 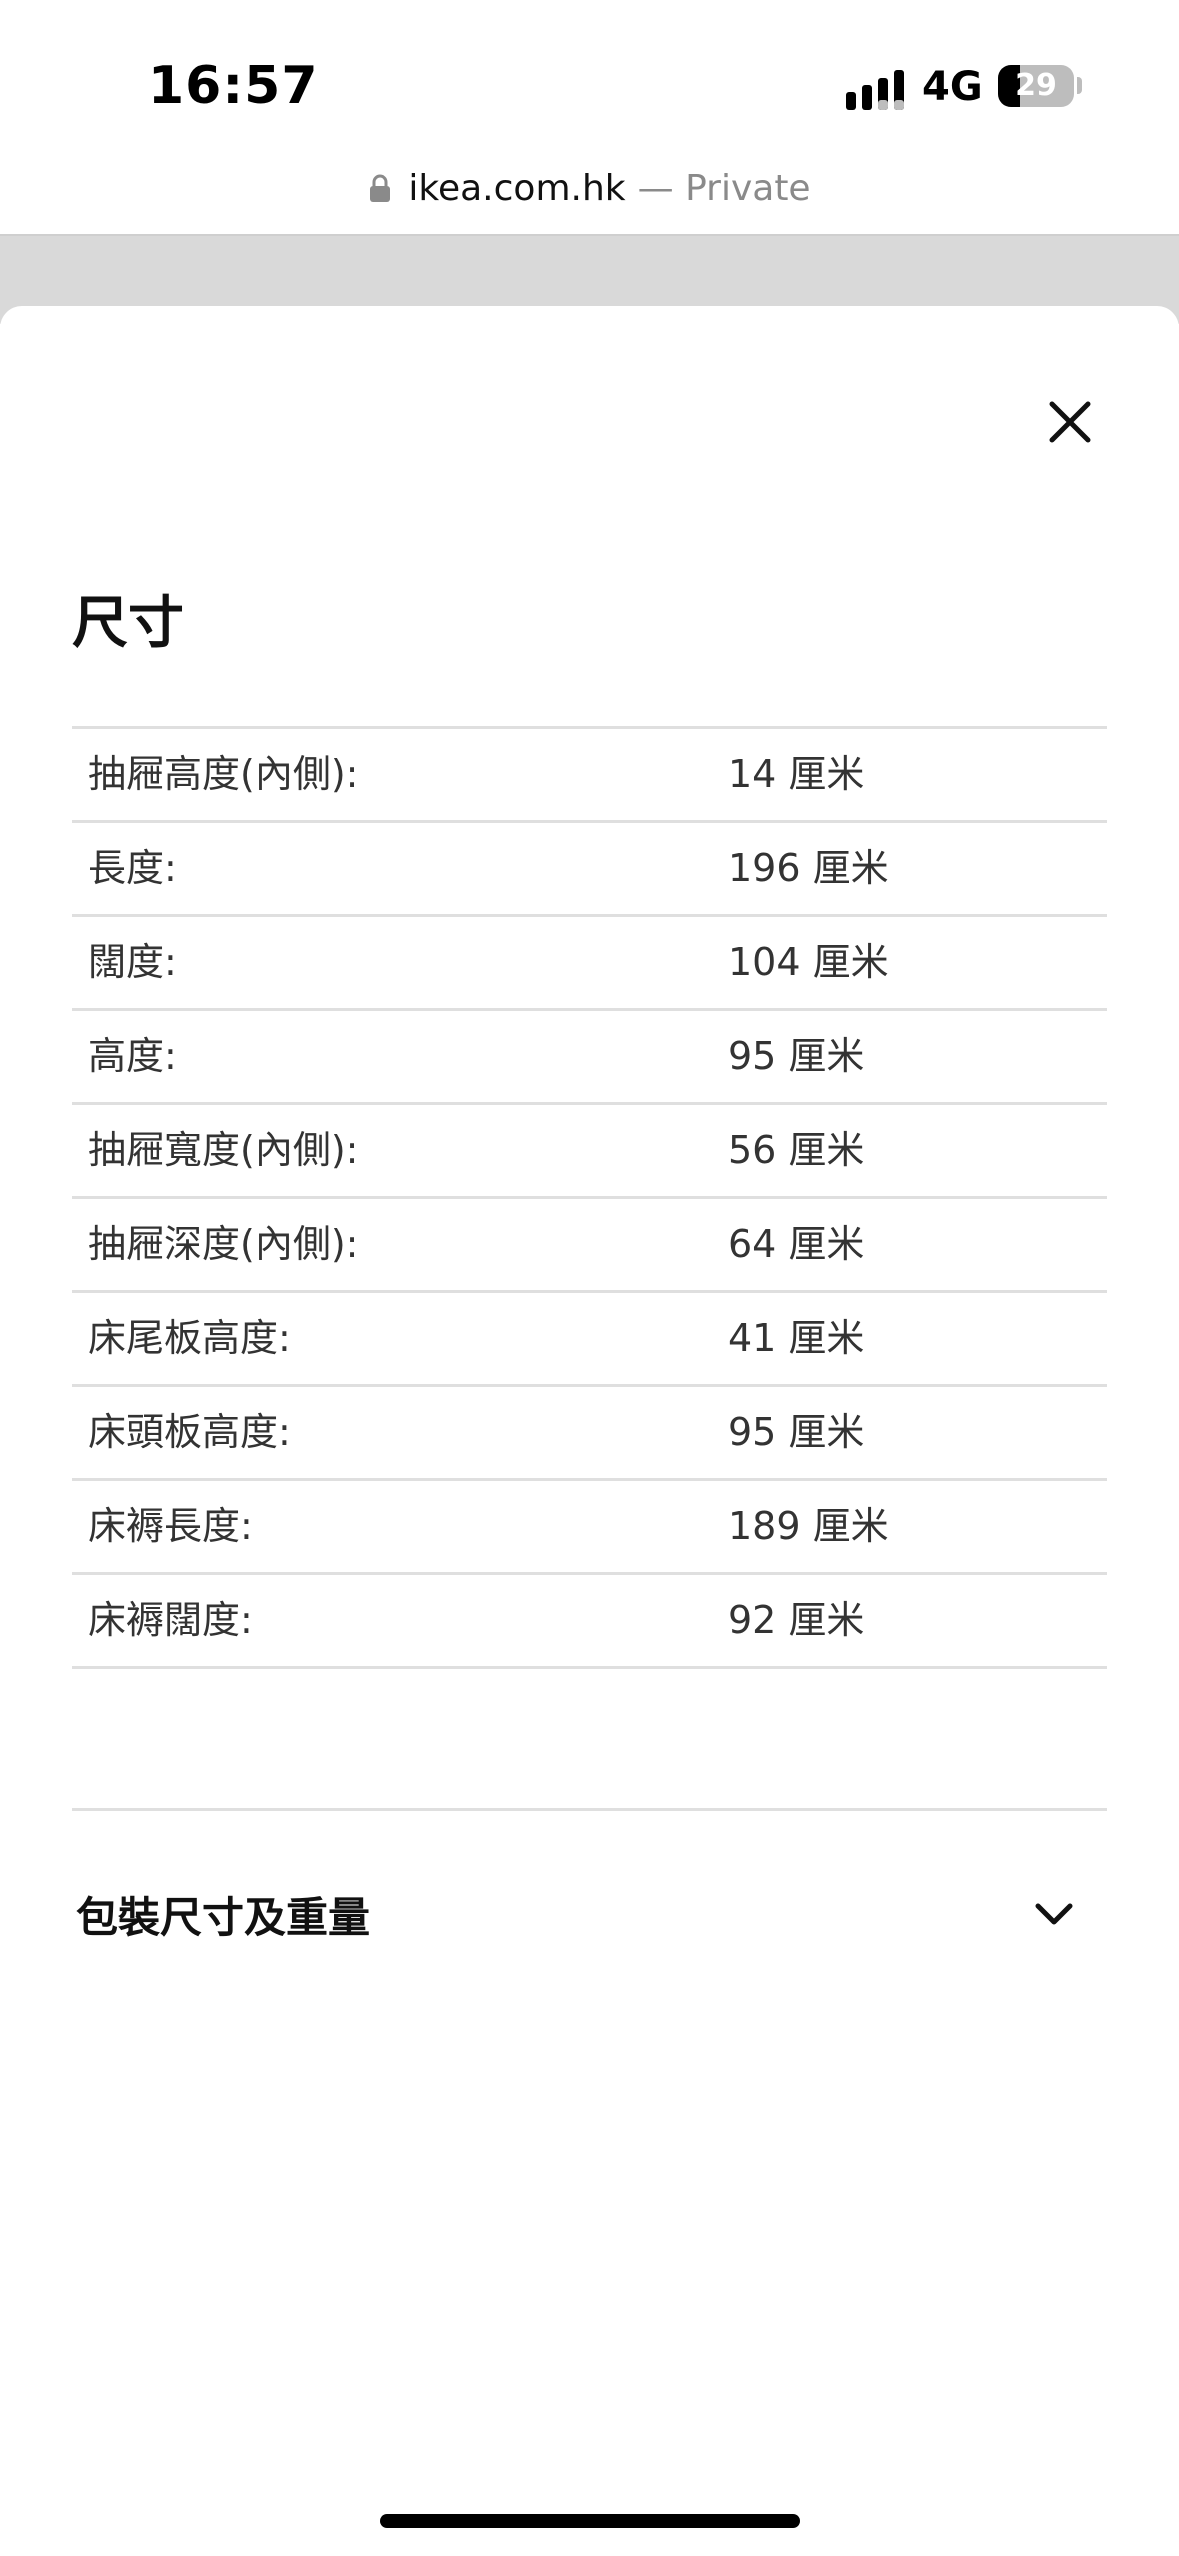 I want to click on table-row: 高度: 95 厘米, so click(x=589, y=1058).